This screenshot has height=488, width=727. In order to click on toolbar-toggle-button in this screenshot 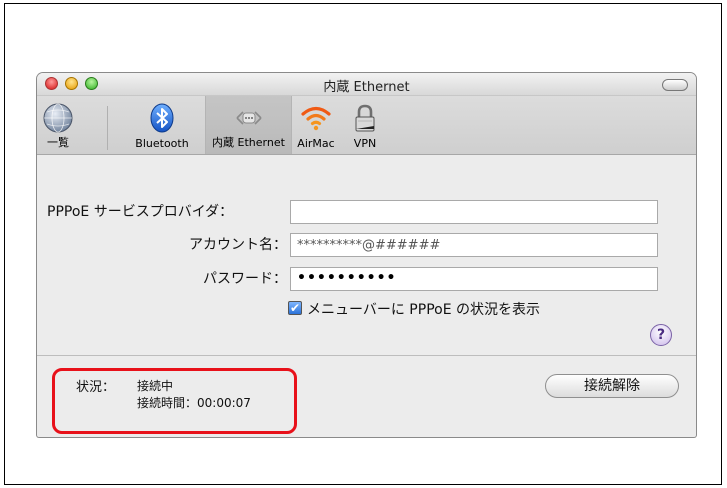, I will do `click(675, 85)`.